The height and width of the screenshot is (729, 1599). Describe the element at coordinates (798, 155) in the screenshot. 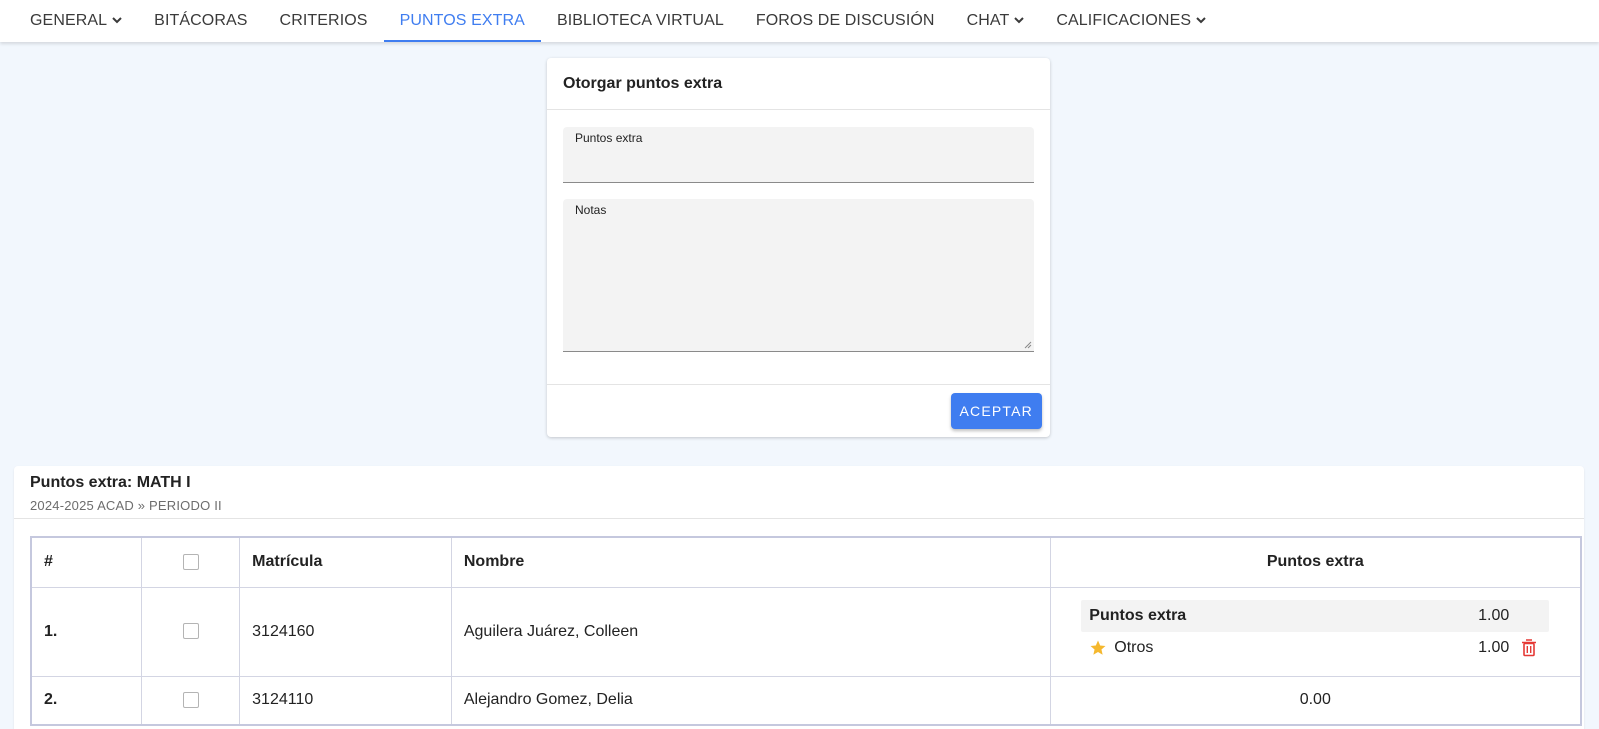

I see `extra-points-field: Puntos extra` at that location.